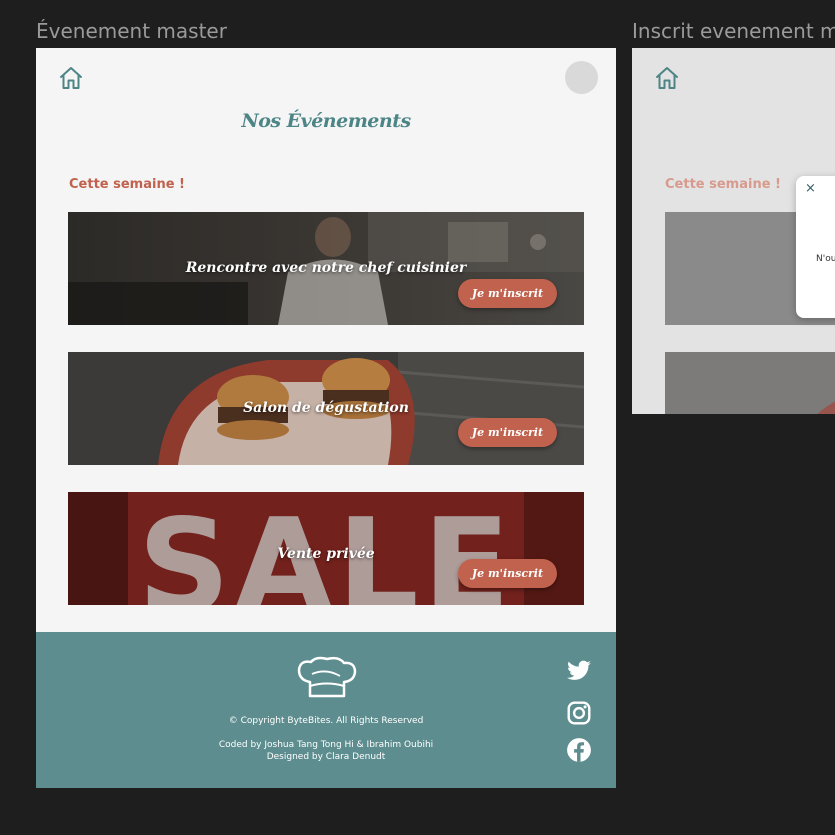 Image resolution: width=835 pixels, height=835 pixels. Describe the element at coordinates (326, 121) in the screenshot. I see `page-title: Nos Événements` at that location.